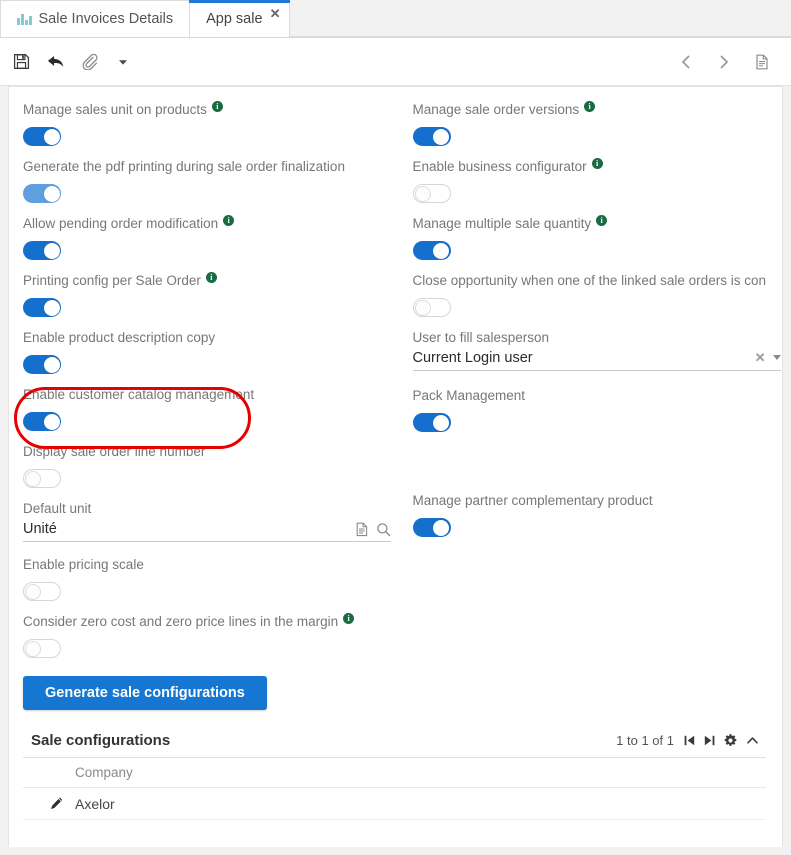 The width and height of the screenshot is (791, 855). Describe the element at coordinates (42, 478) in the screenshot. I see `toggle-display-sale-order-line-number` at that location.